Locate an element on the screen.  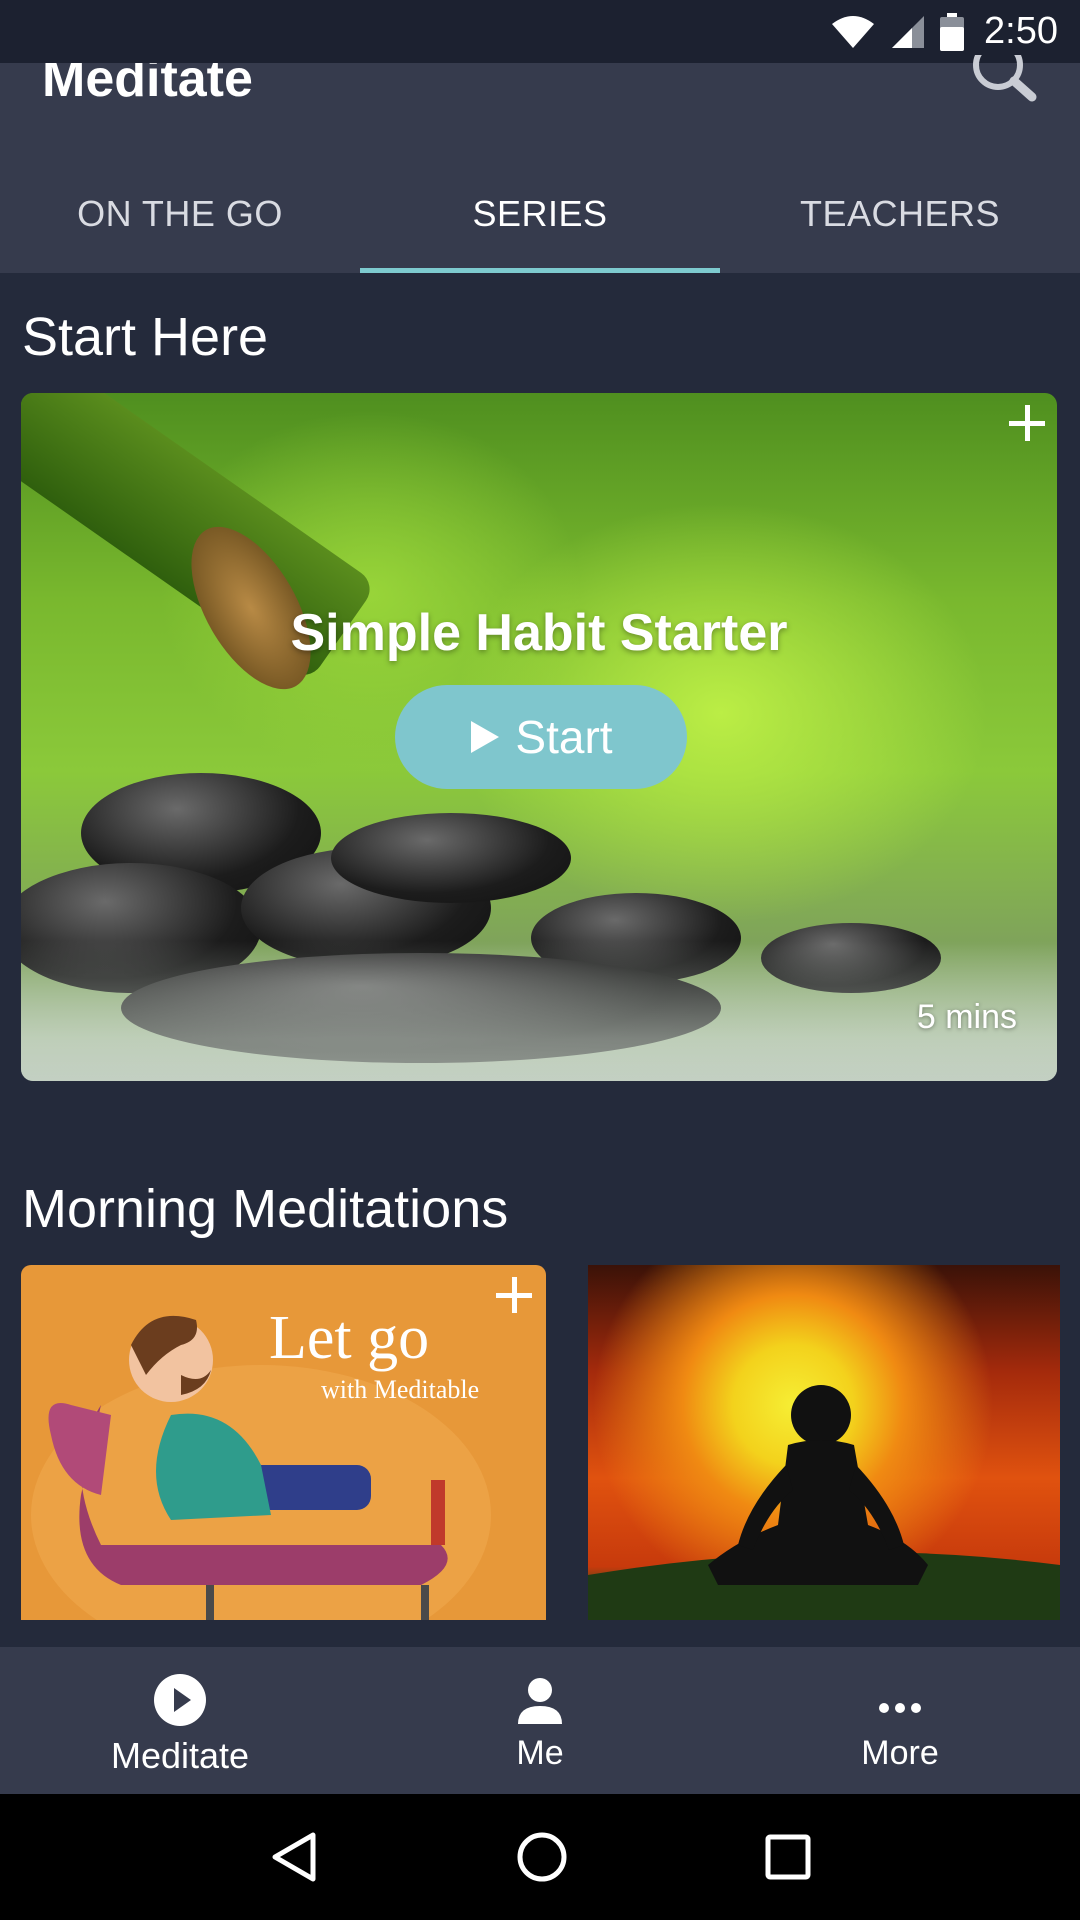
series-card-let-go: Let go with Meditable is located at coordinates (283, 1442).